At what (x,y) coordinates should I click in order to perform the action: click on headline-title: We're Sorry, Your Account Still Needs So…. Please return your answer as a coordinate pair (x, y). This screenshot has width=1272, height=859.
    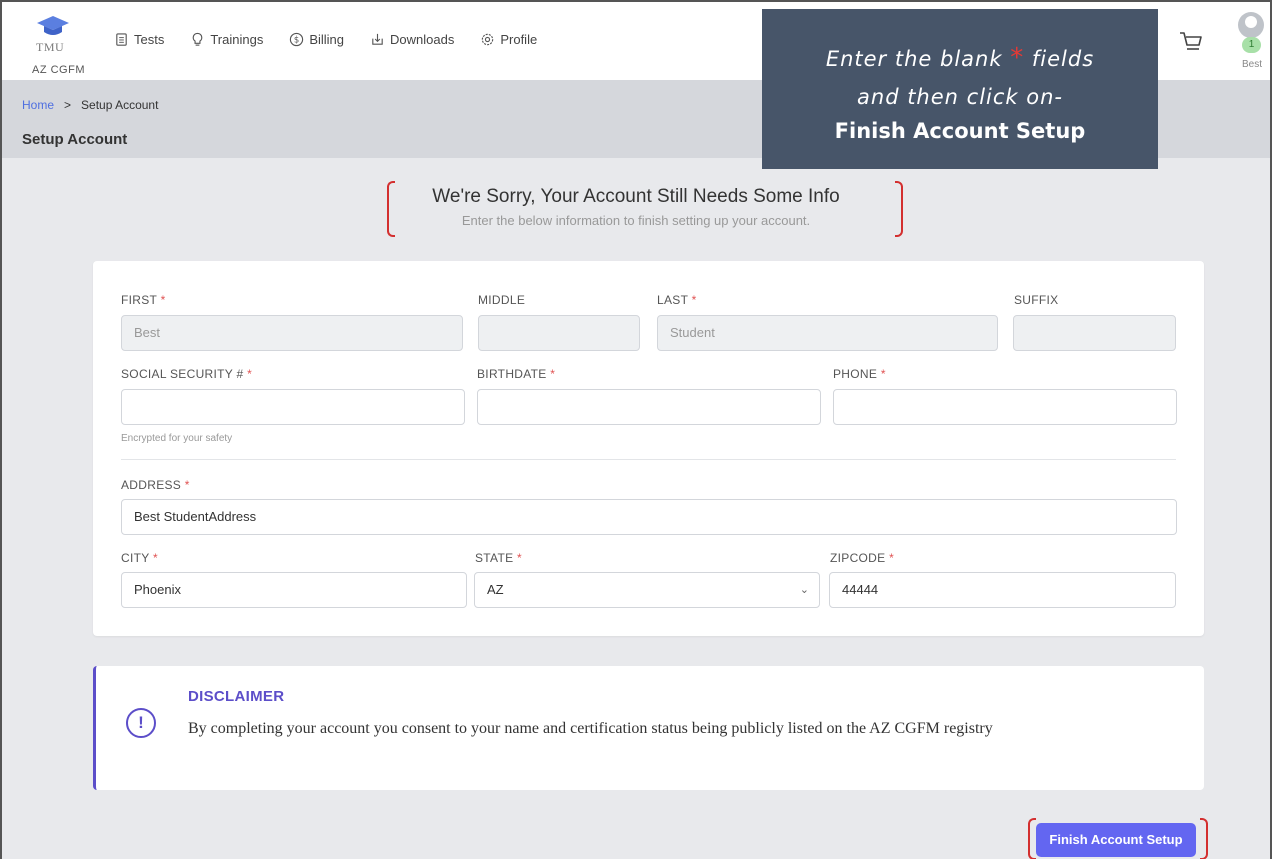
    Looking at the image, I should click on (636, 196).